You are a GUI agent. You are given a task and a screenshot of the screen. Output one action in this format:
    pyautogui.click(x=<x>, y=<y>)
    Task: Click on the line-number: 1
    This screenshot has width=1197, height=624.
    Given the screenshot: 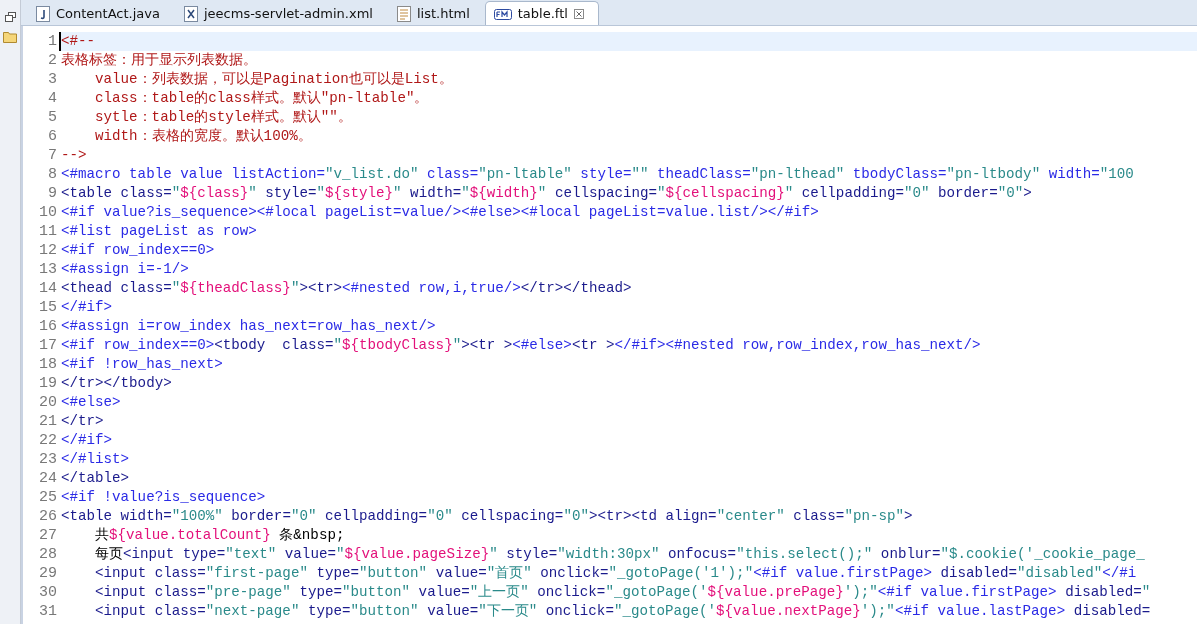 What is the action you would take?
    pyautogui.click(x=52, y=41)
    